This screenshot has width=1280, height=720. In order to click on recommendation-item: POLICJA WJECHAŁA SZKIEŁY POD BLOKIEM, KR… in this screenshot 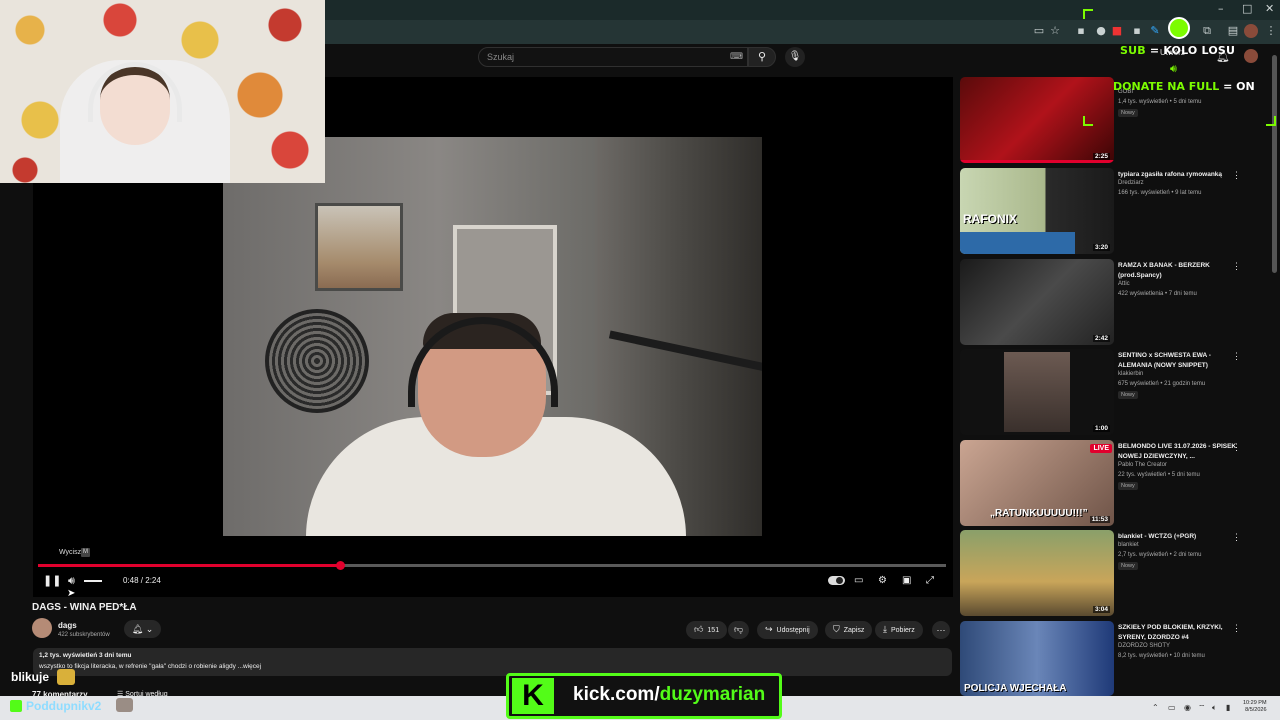, I will do `click(1110, 658)`.